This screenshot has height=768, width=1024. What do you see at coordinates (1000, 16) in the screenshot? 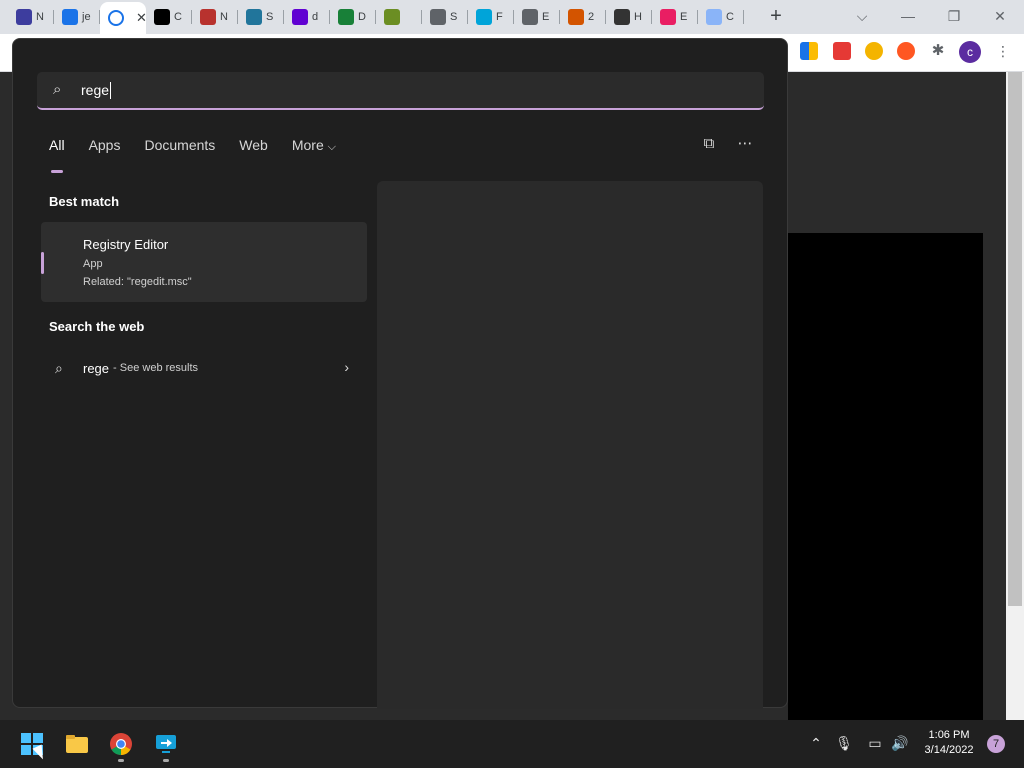
I see `close-window-button: ✕` at bounding box center [1000, 16].